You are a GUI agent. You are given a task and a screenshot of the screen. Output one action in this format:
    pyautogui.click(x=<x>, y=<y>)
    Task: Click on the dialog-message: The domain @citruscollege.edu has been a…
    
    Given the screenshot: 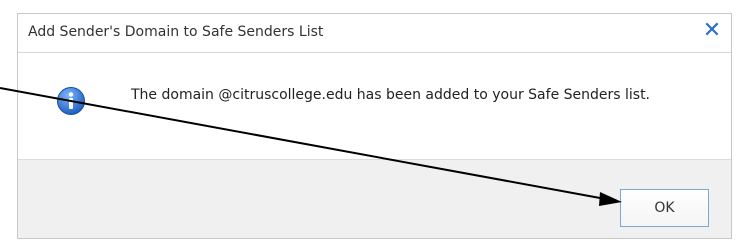 What is the action you would take?
    pyautogui.click(x=391, y=95)
    